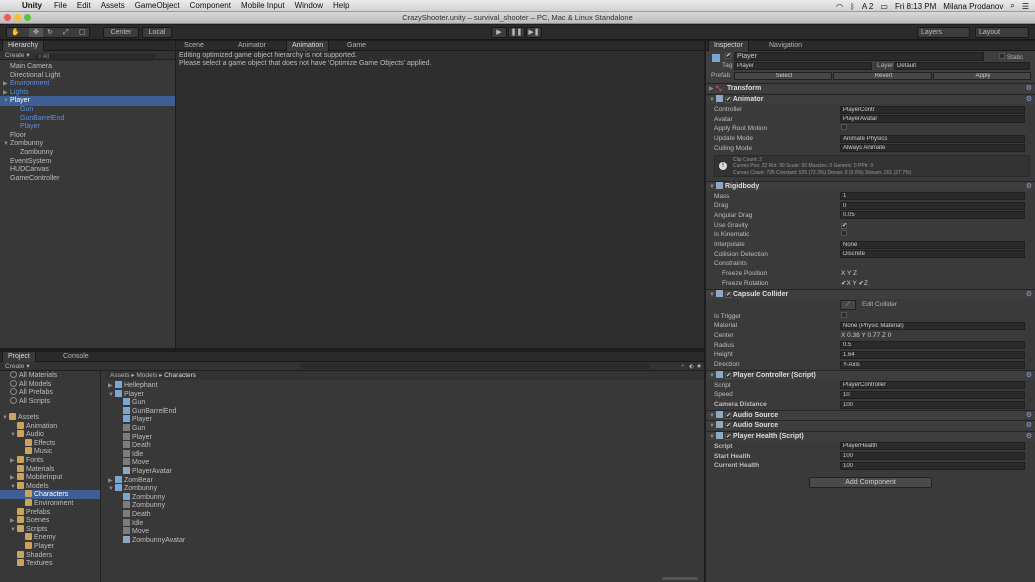 The height and width of the screenshot is (582, 1035). Describe the element at coordinates (712, 89) in the screenshot. I see `fold-arrow-icon: ▶` at that location.